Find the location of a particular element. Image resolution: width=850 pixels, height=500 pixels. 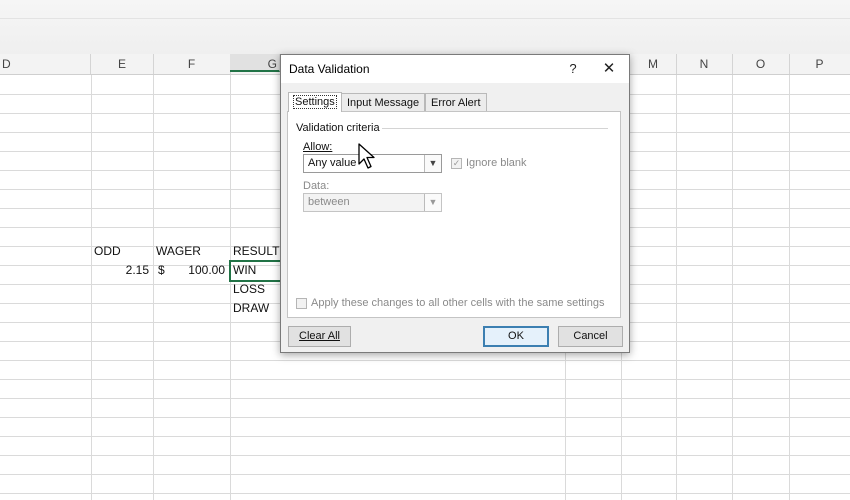

dialog-titlebar: Data Validation ? ✕ is located at coordinates (455, 69).